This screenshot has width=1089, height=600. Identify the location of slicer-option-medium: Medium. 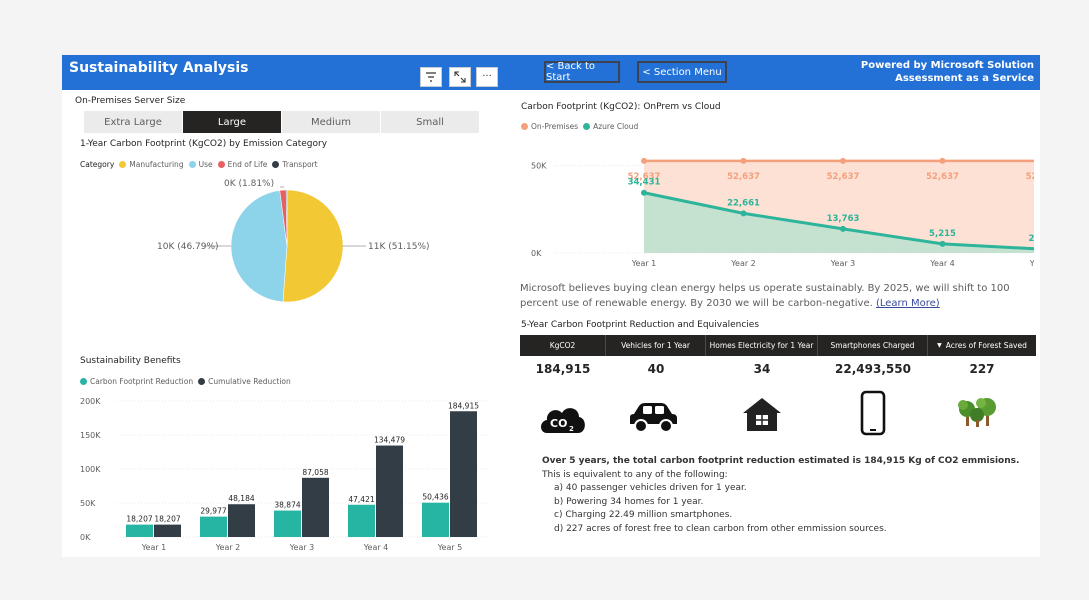
(331, 122).